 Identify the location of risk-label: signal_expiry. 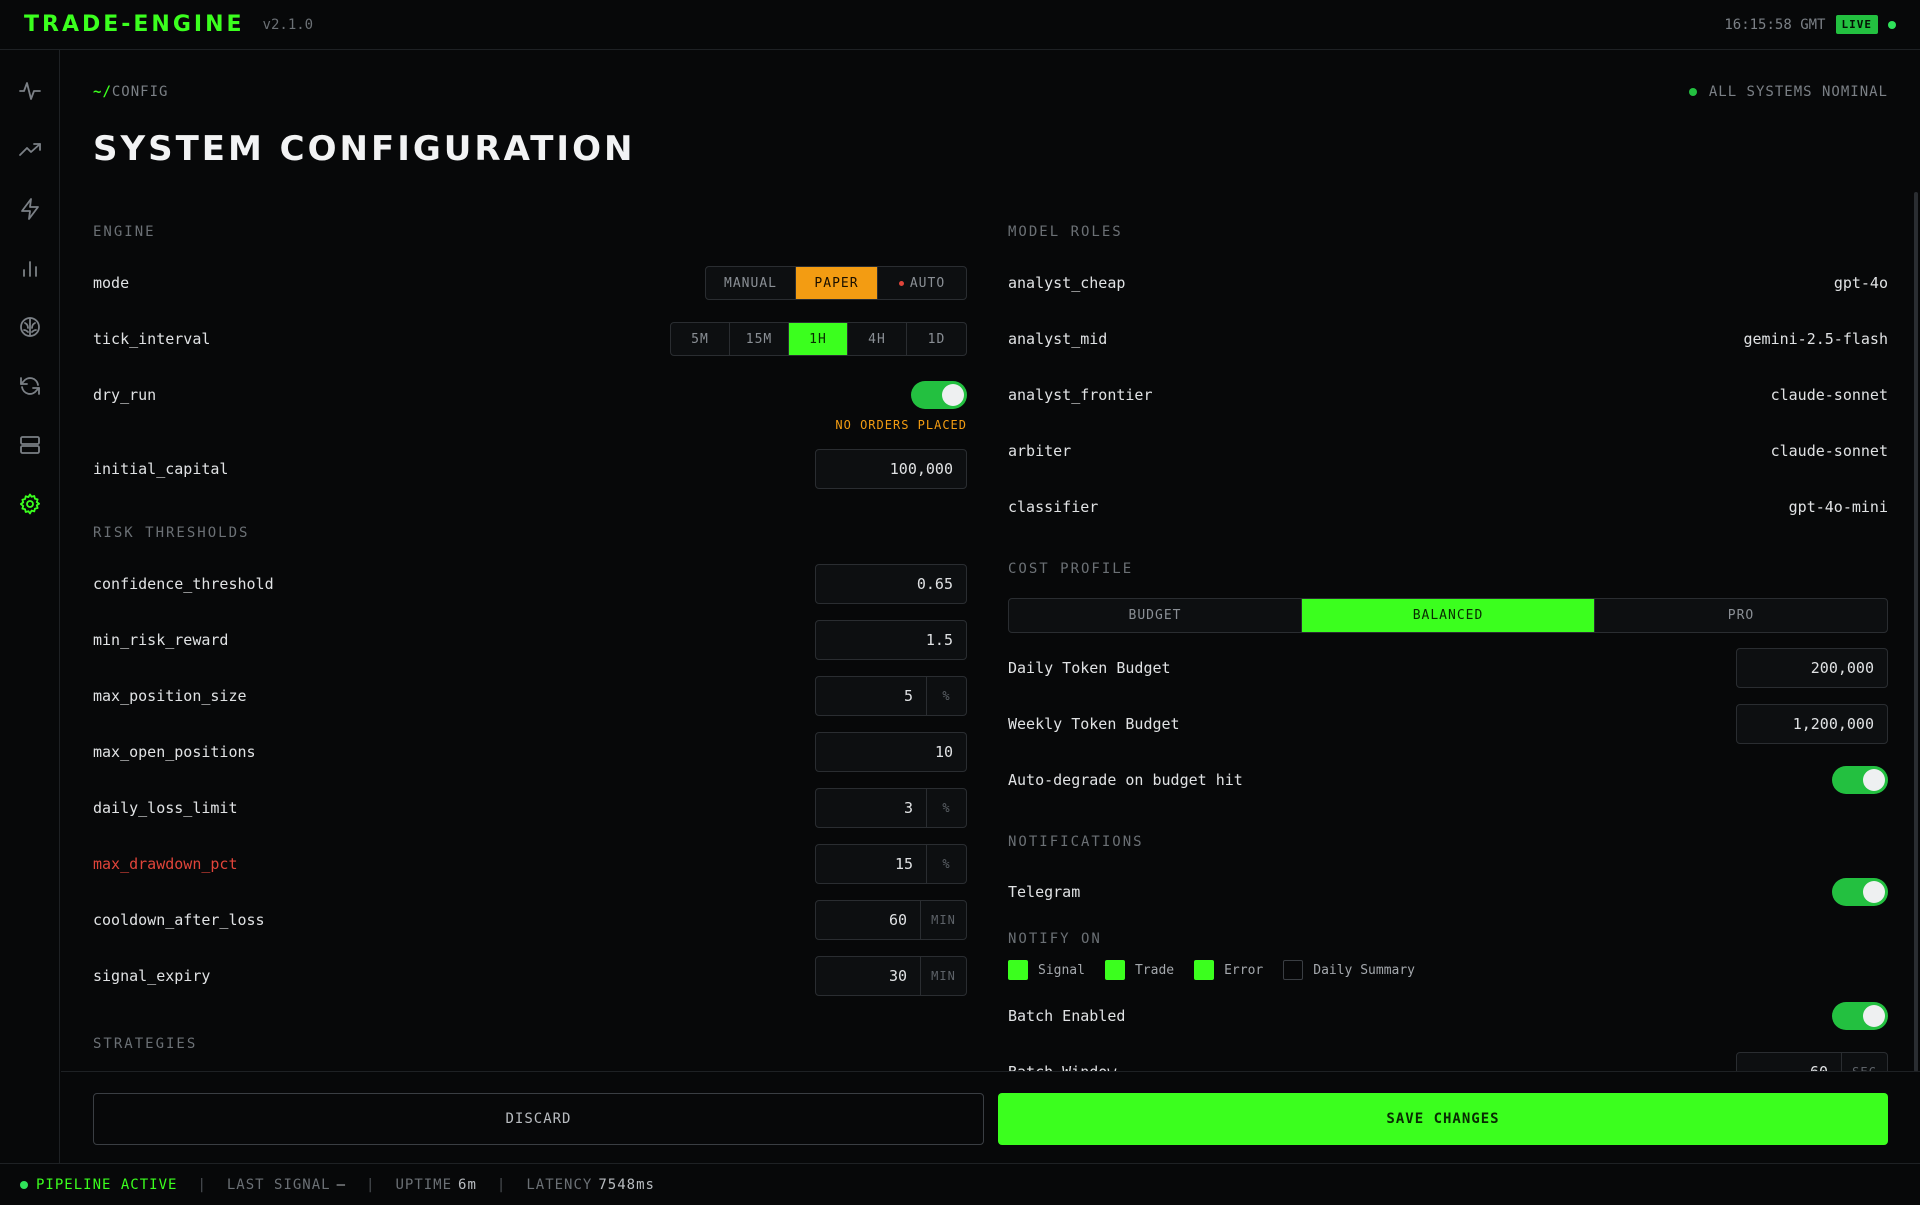
(152, 976).